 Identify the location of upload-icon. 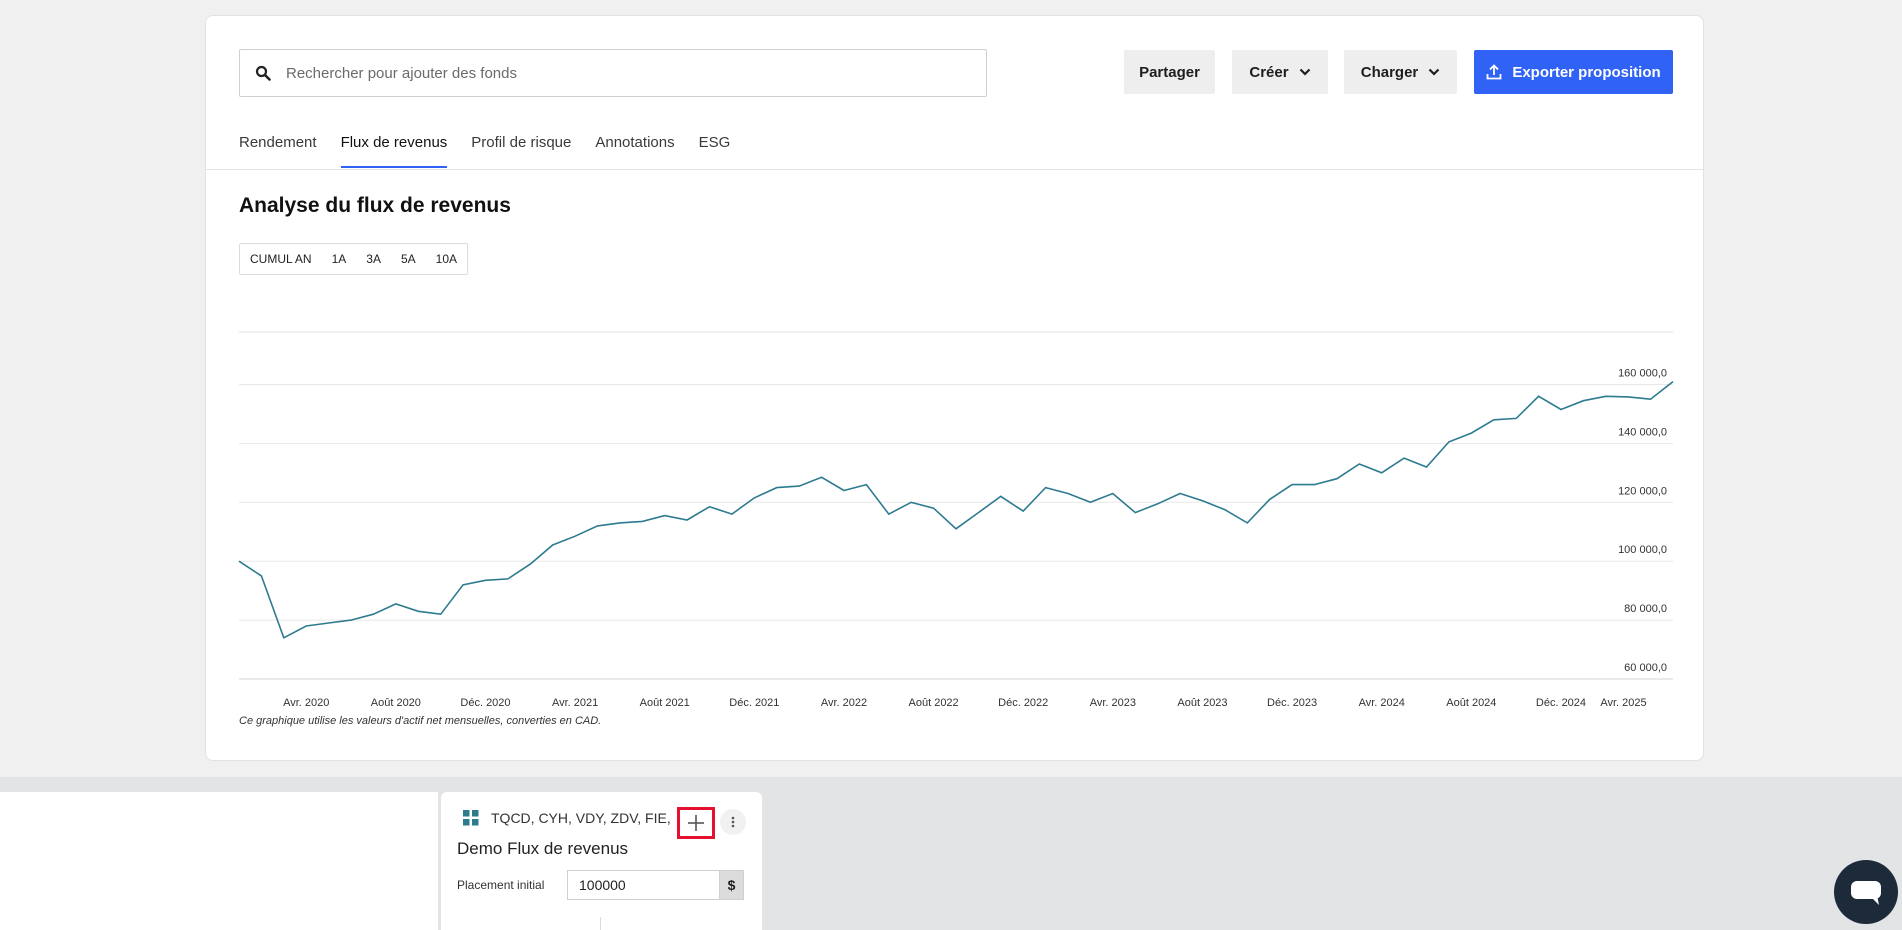
(1494, 72).